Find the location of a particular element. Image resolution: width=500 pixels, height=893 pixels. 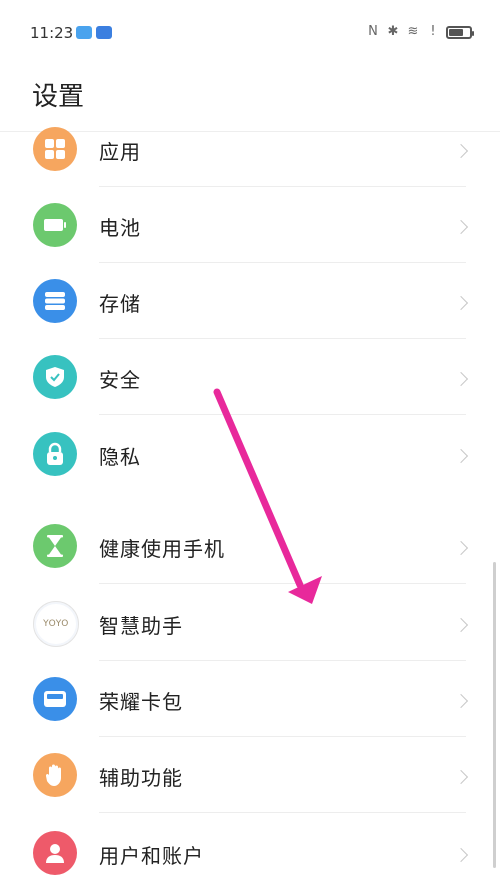

yoyo-icon: YOYO is located at coordinates (56, 624).